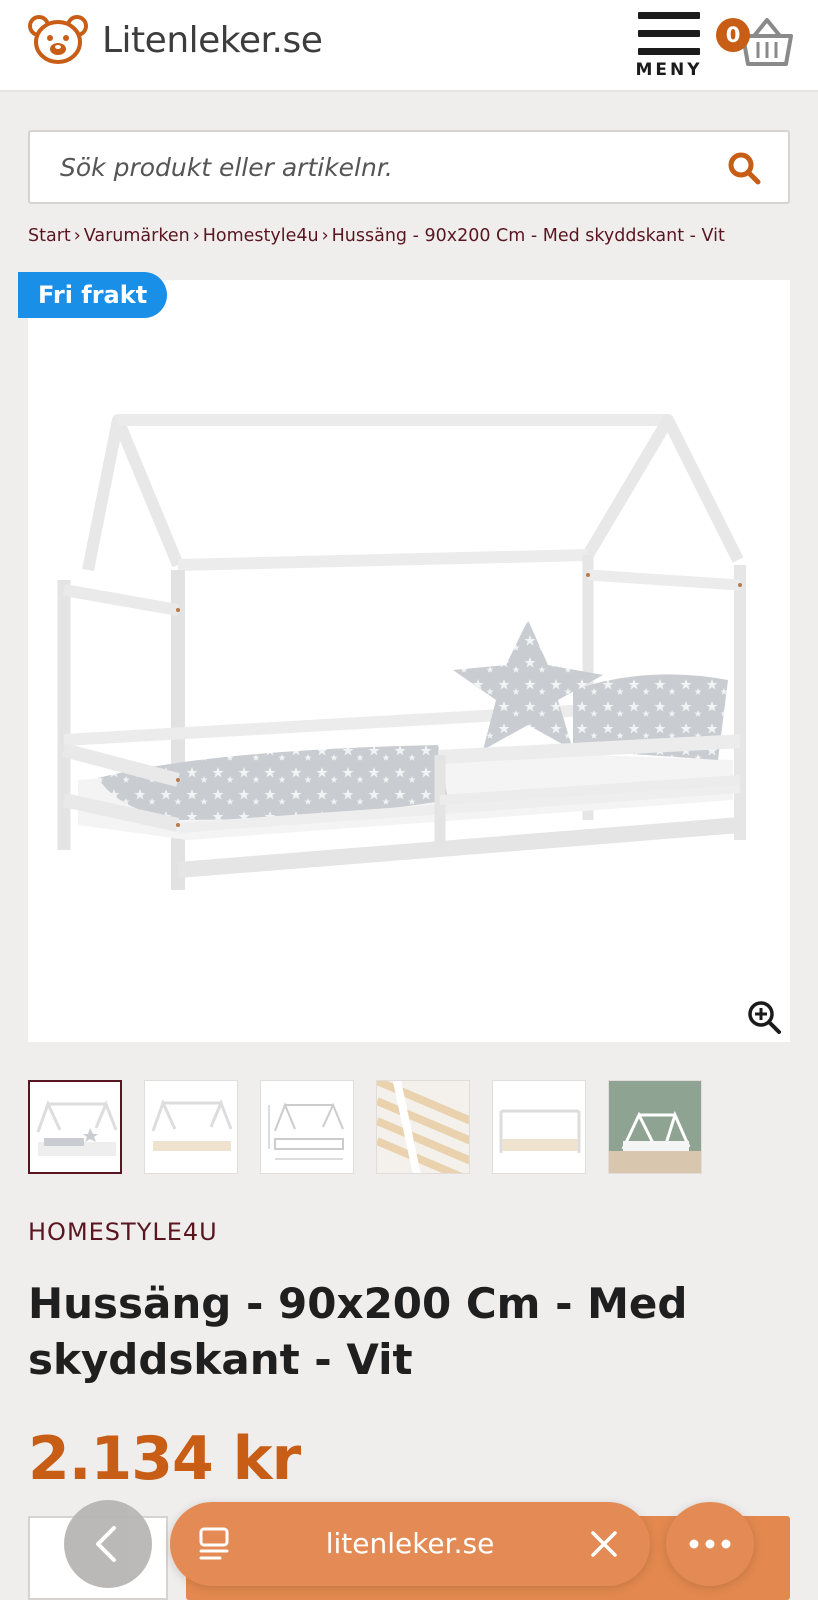  I want to click on site-header: Litenleker.se MENY 0, so click(409, 46).